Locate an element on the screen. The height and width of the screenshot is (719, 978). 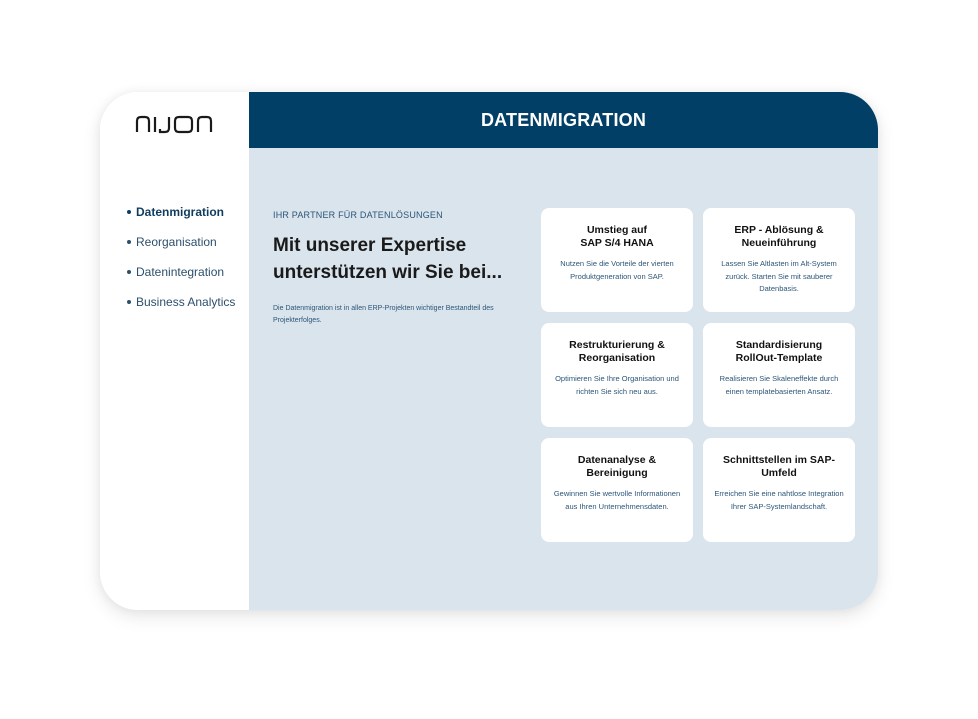
card-title-line-1: Standardisierung is located at coordinates (779, 345).